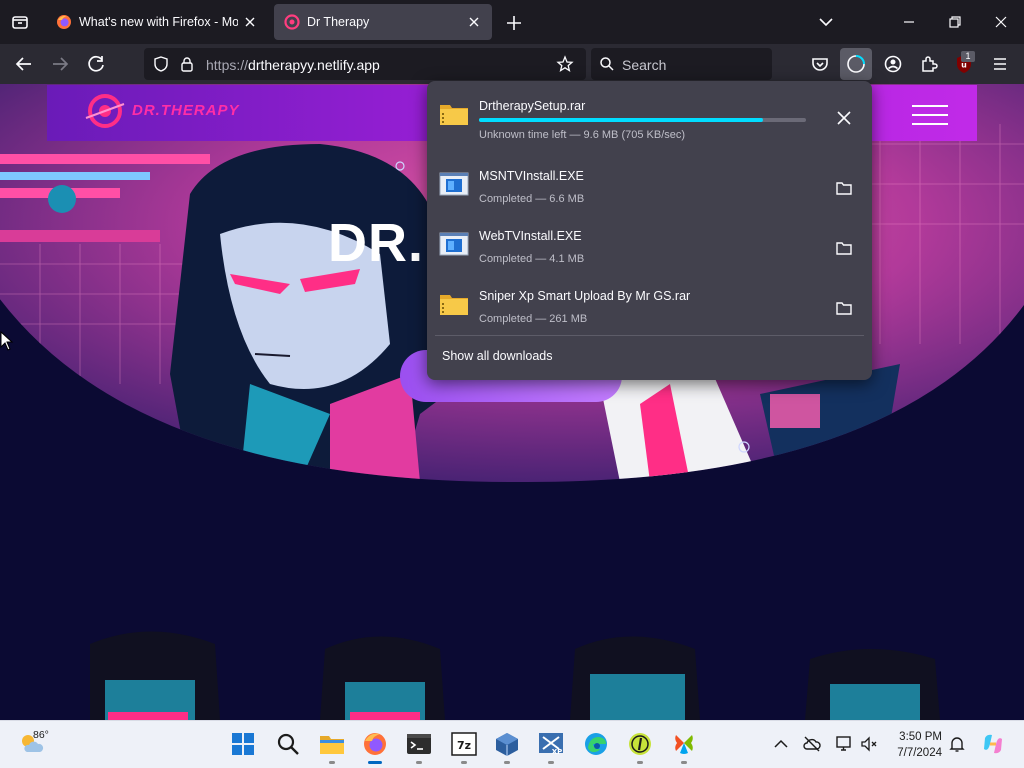 The image size is (1024, 768). I want to click on minimize-icon, so click(909, 22).